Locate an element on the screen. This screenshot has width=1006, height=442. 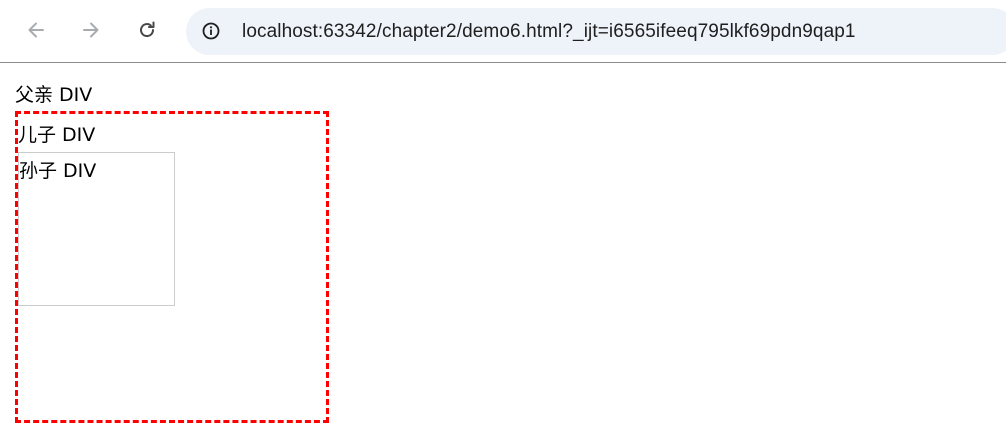
grandson-div: 孙子 DIV is located at coordinates (96, 229).